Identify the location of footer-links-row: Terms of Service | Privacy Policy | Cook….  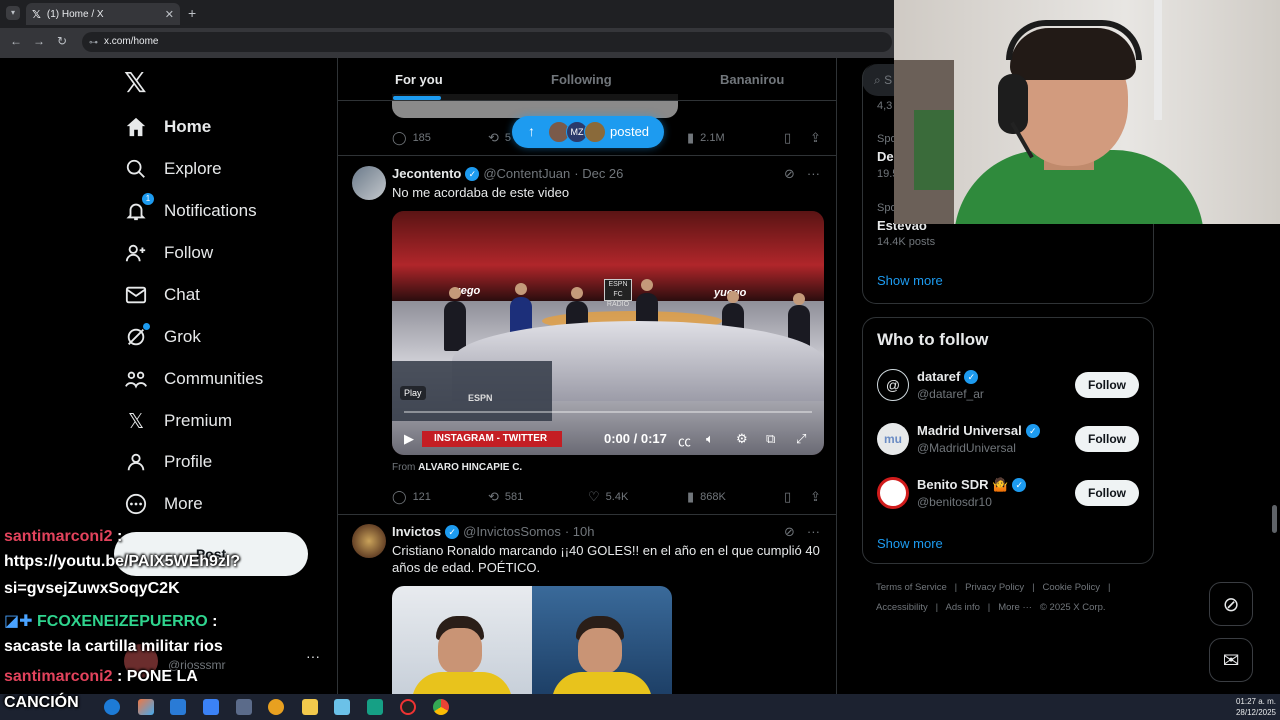
(993, 587).